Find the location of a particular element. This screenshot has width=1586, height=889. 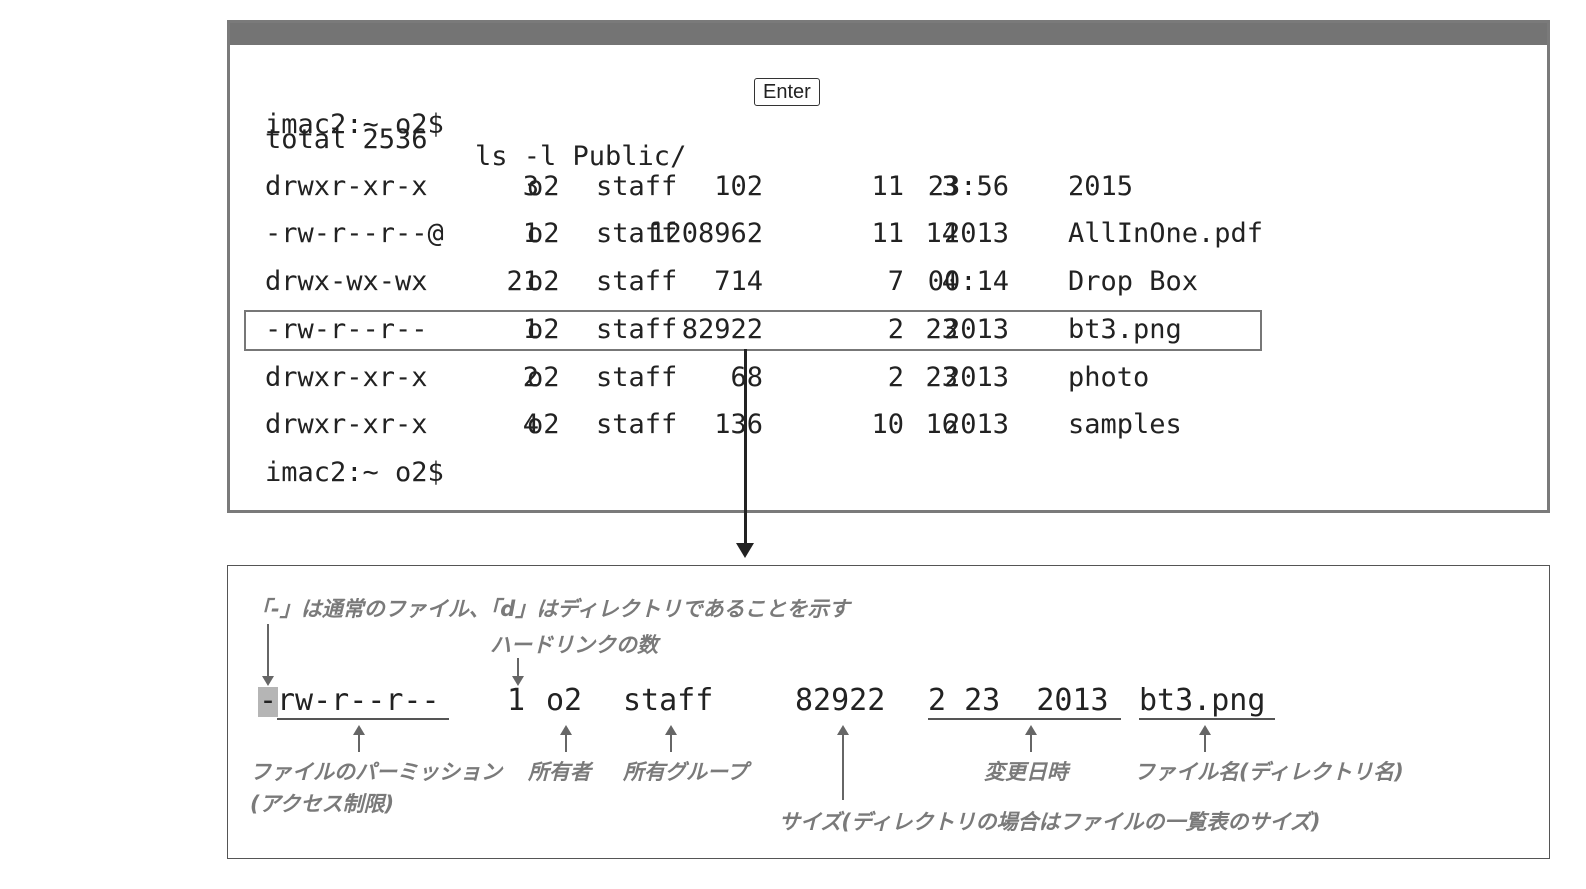

listing-cell-size: 68 is located at coordinates (693, 378).